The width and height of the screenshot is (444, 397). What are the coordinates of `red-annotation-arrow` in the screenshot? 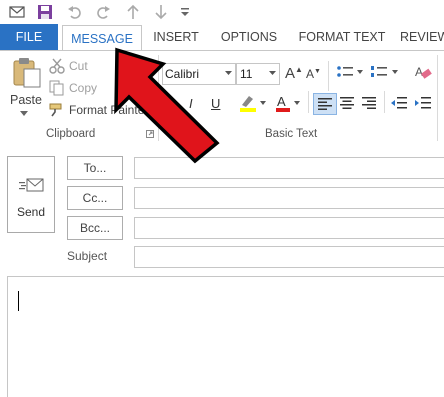 It's located at (167, 105).